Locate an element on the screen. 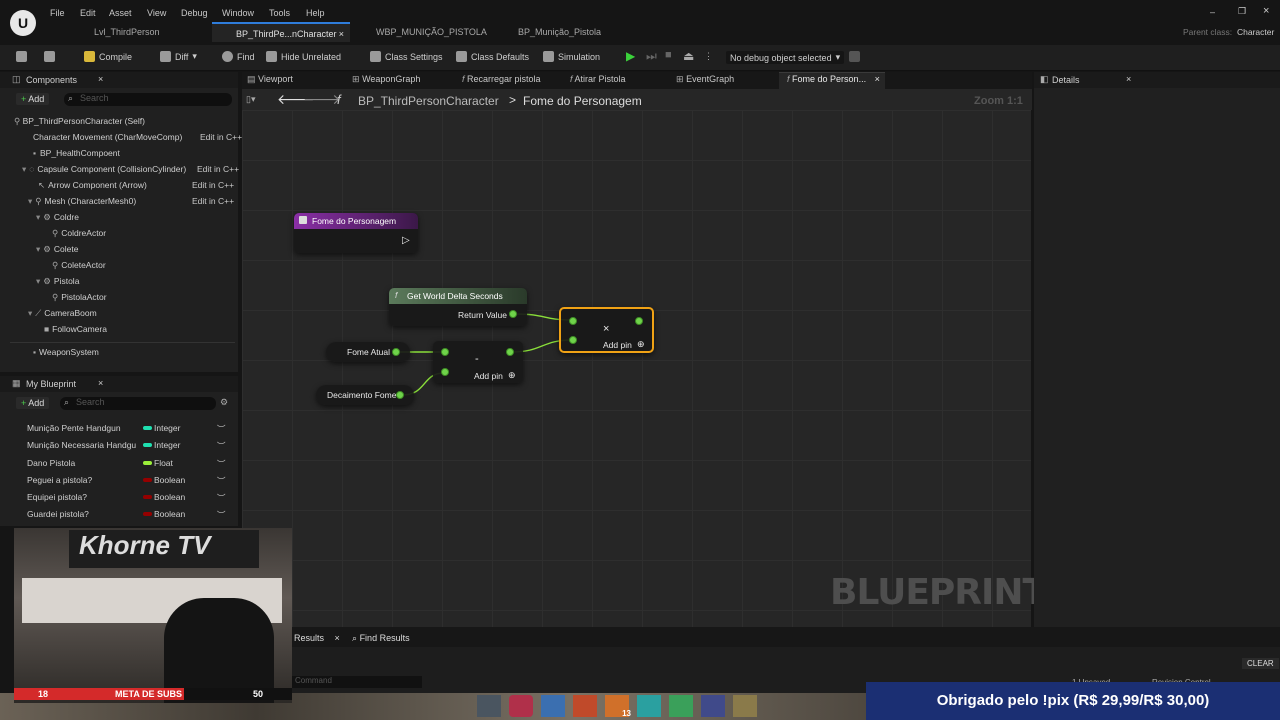 The height and width of the screenshot is (720, 1280). stop-icon: ■ is located at coordinates (668, 55).